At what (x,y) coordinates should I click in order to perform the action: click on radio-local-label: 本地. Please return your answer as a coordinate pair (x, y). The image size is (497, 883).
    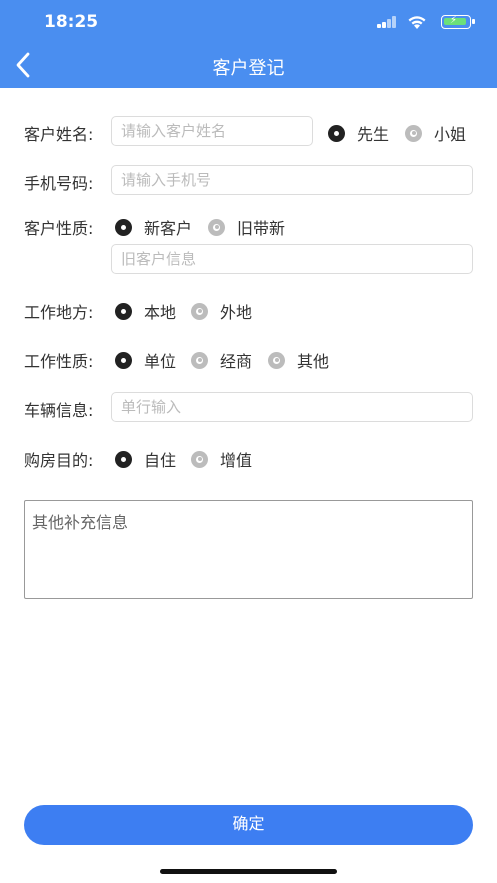
    Looking at the image, I should click on (160, 312).